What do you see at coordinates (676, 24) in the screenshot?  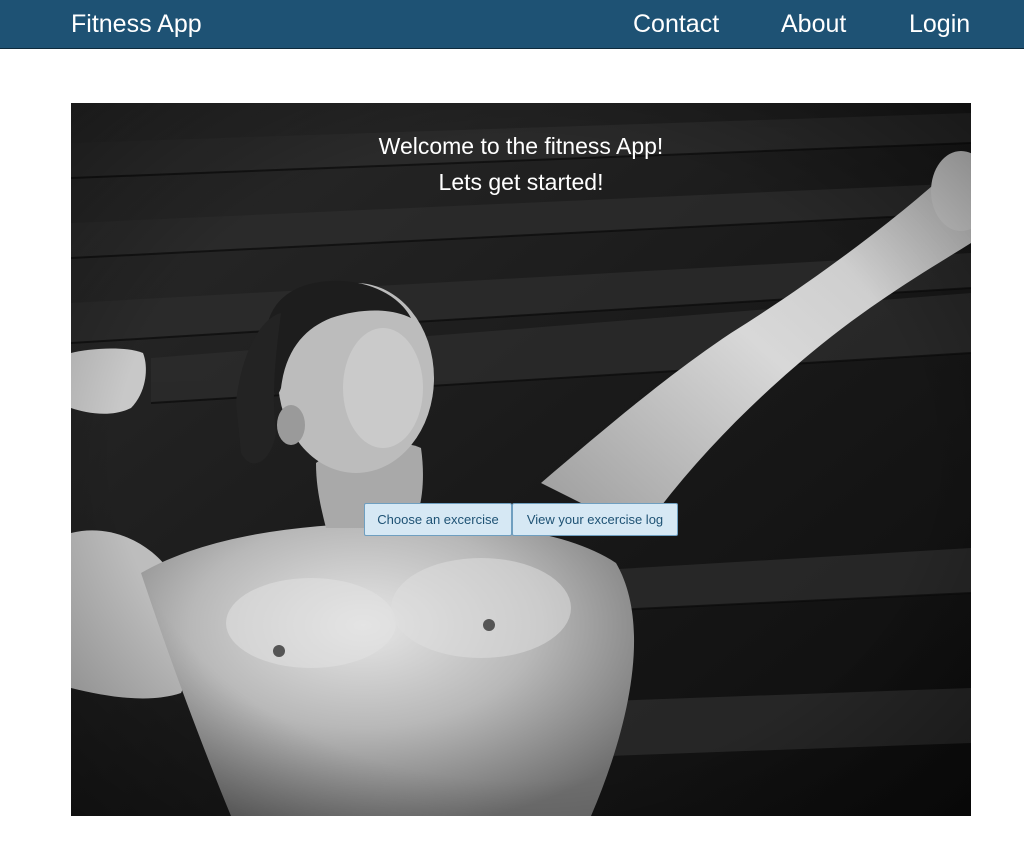 I see `nav-contact-link: Contact` at bounding box center [676, 24].